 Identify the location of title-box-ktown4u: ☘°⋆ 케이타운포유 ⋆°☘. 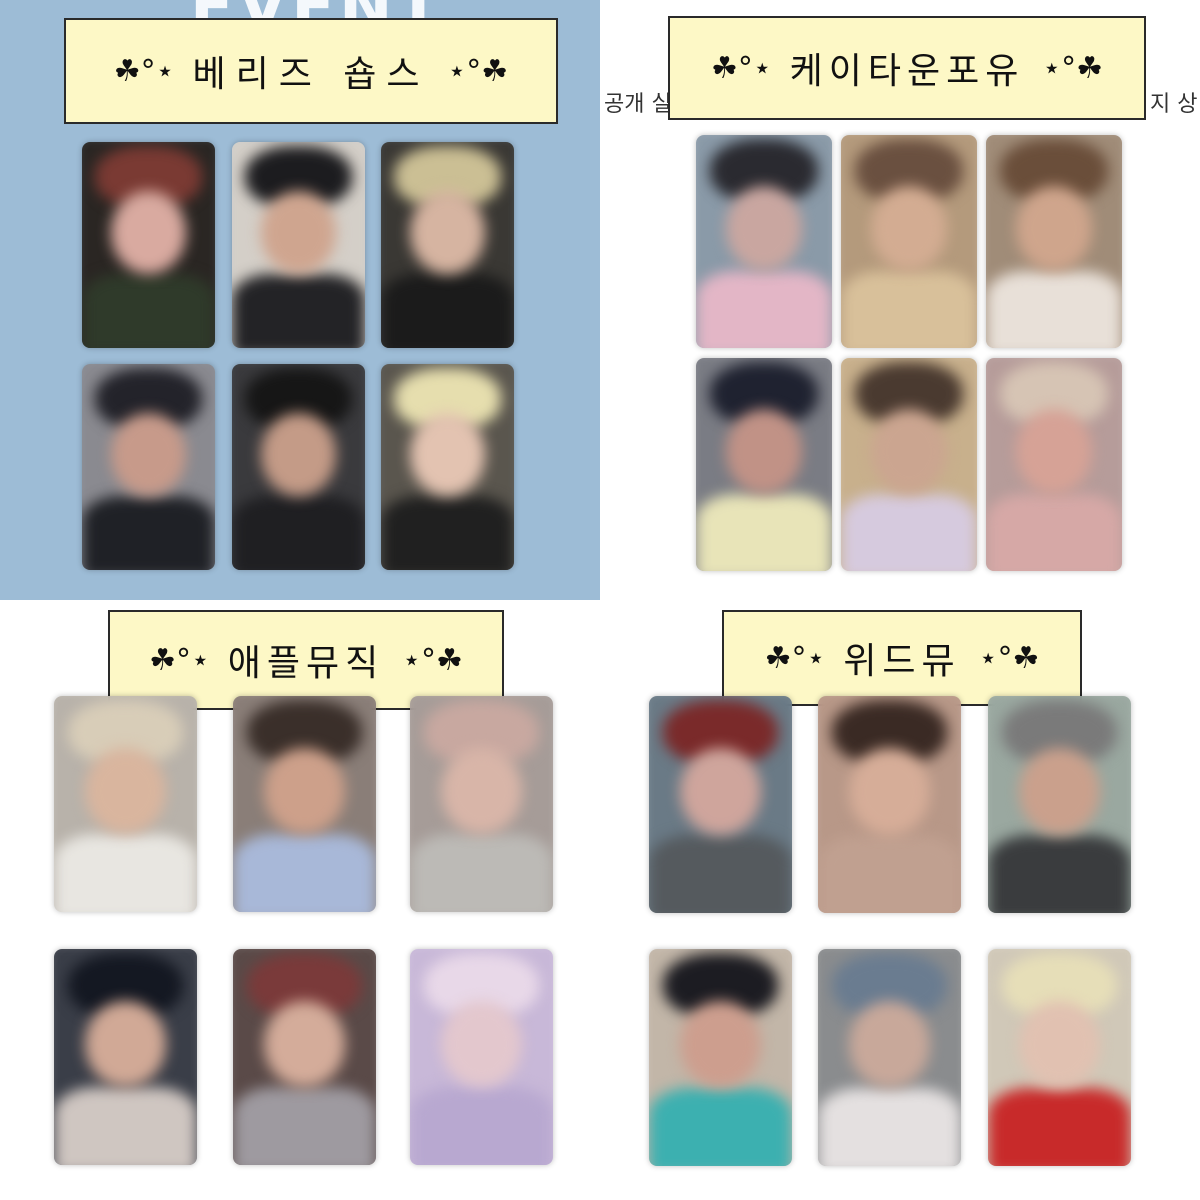
(907, 68).